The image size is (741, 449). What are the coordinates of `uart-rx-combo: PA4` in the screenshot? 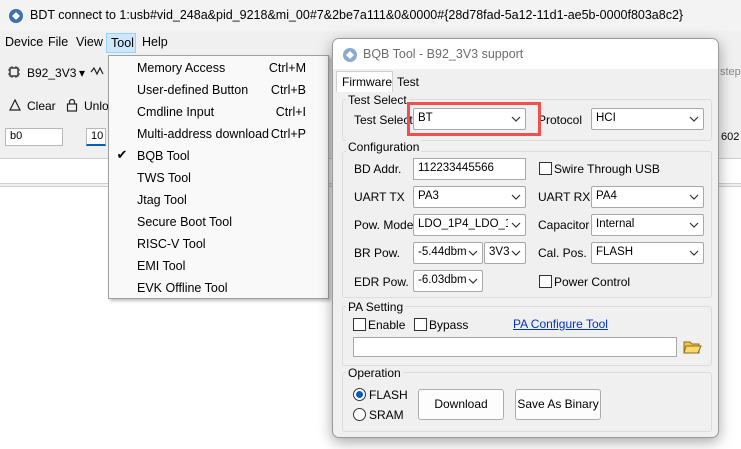 It's located at (647, 197).